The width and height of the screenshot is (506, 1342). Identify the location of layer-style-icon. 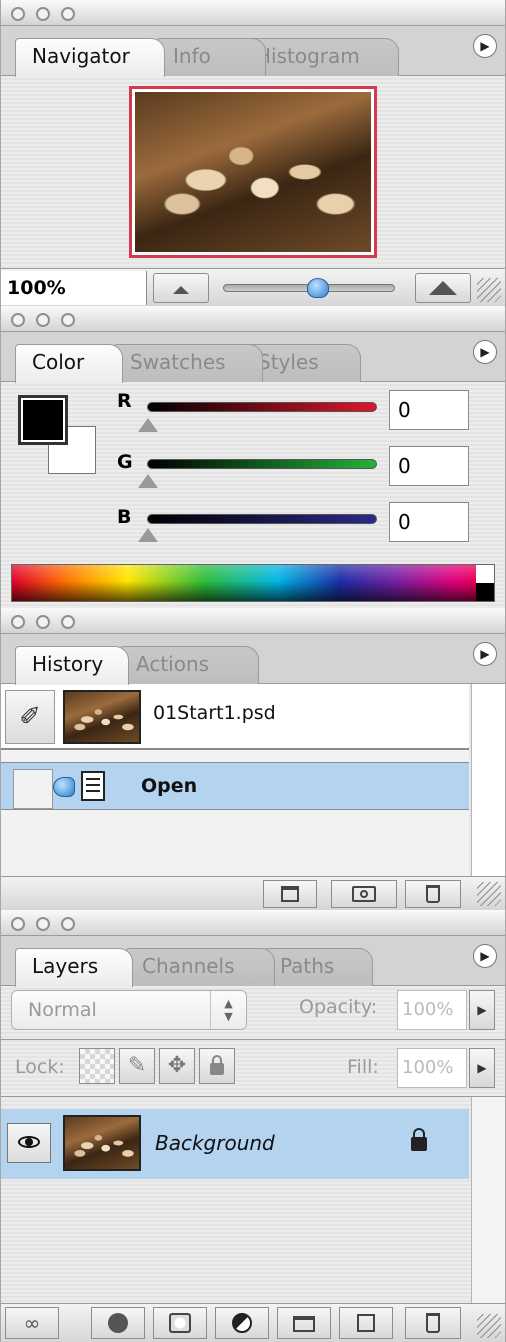
(118, 1323).